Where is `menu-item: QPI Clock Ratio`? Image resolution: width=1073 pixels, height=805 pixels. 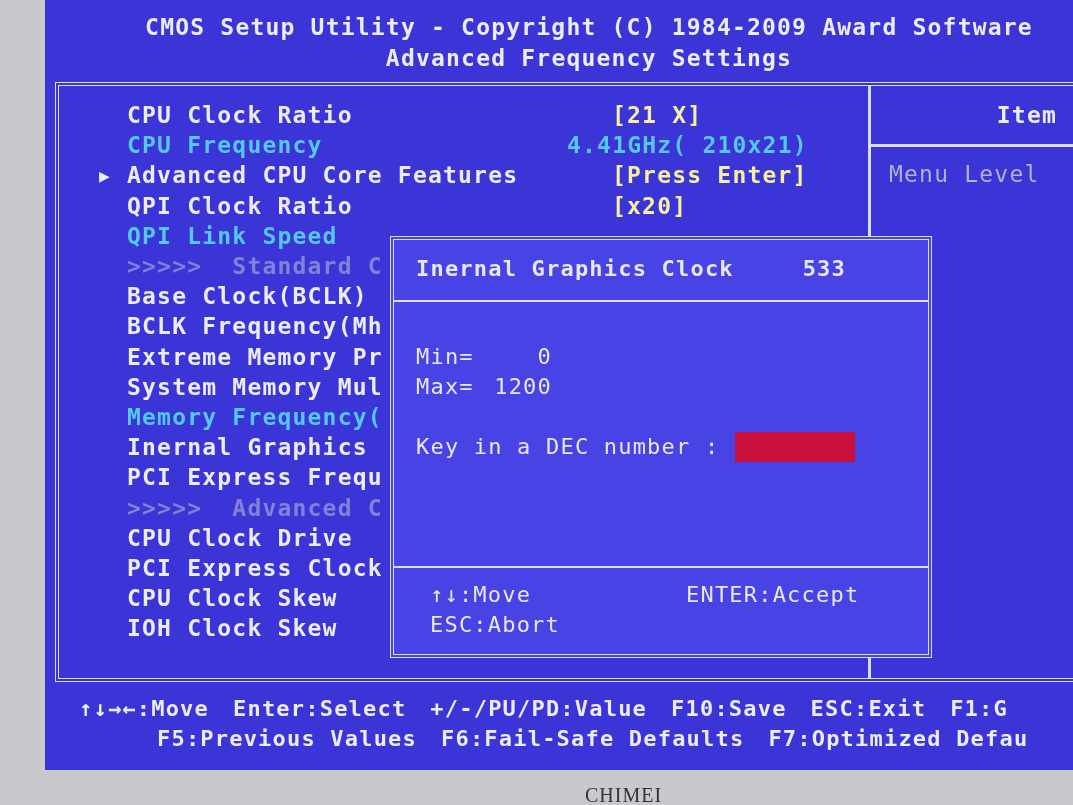
menu-item: QPI Clock Ratio is located at coordinates (240, 205).